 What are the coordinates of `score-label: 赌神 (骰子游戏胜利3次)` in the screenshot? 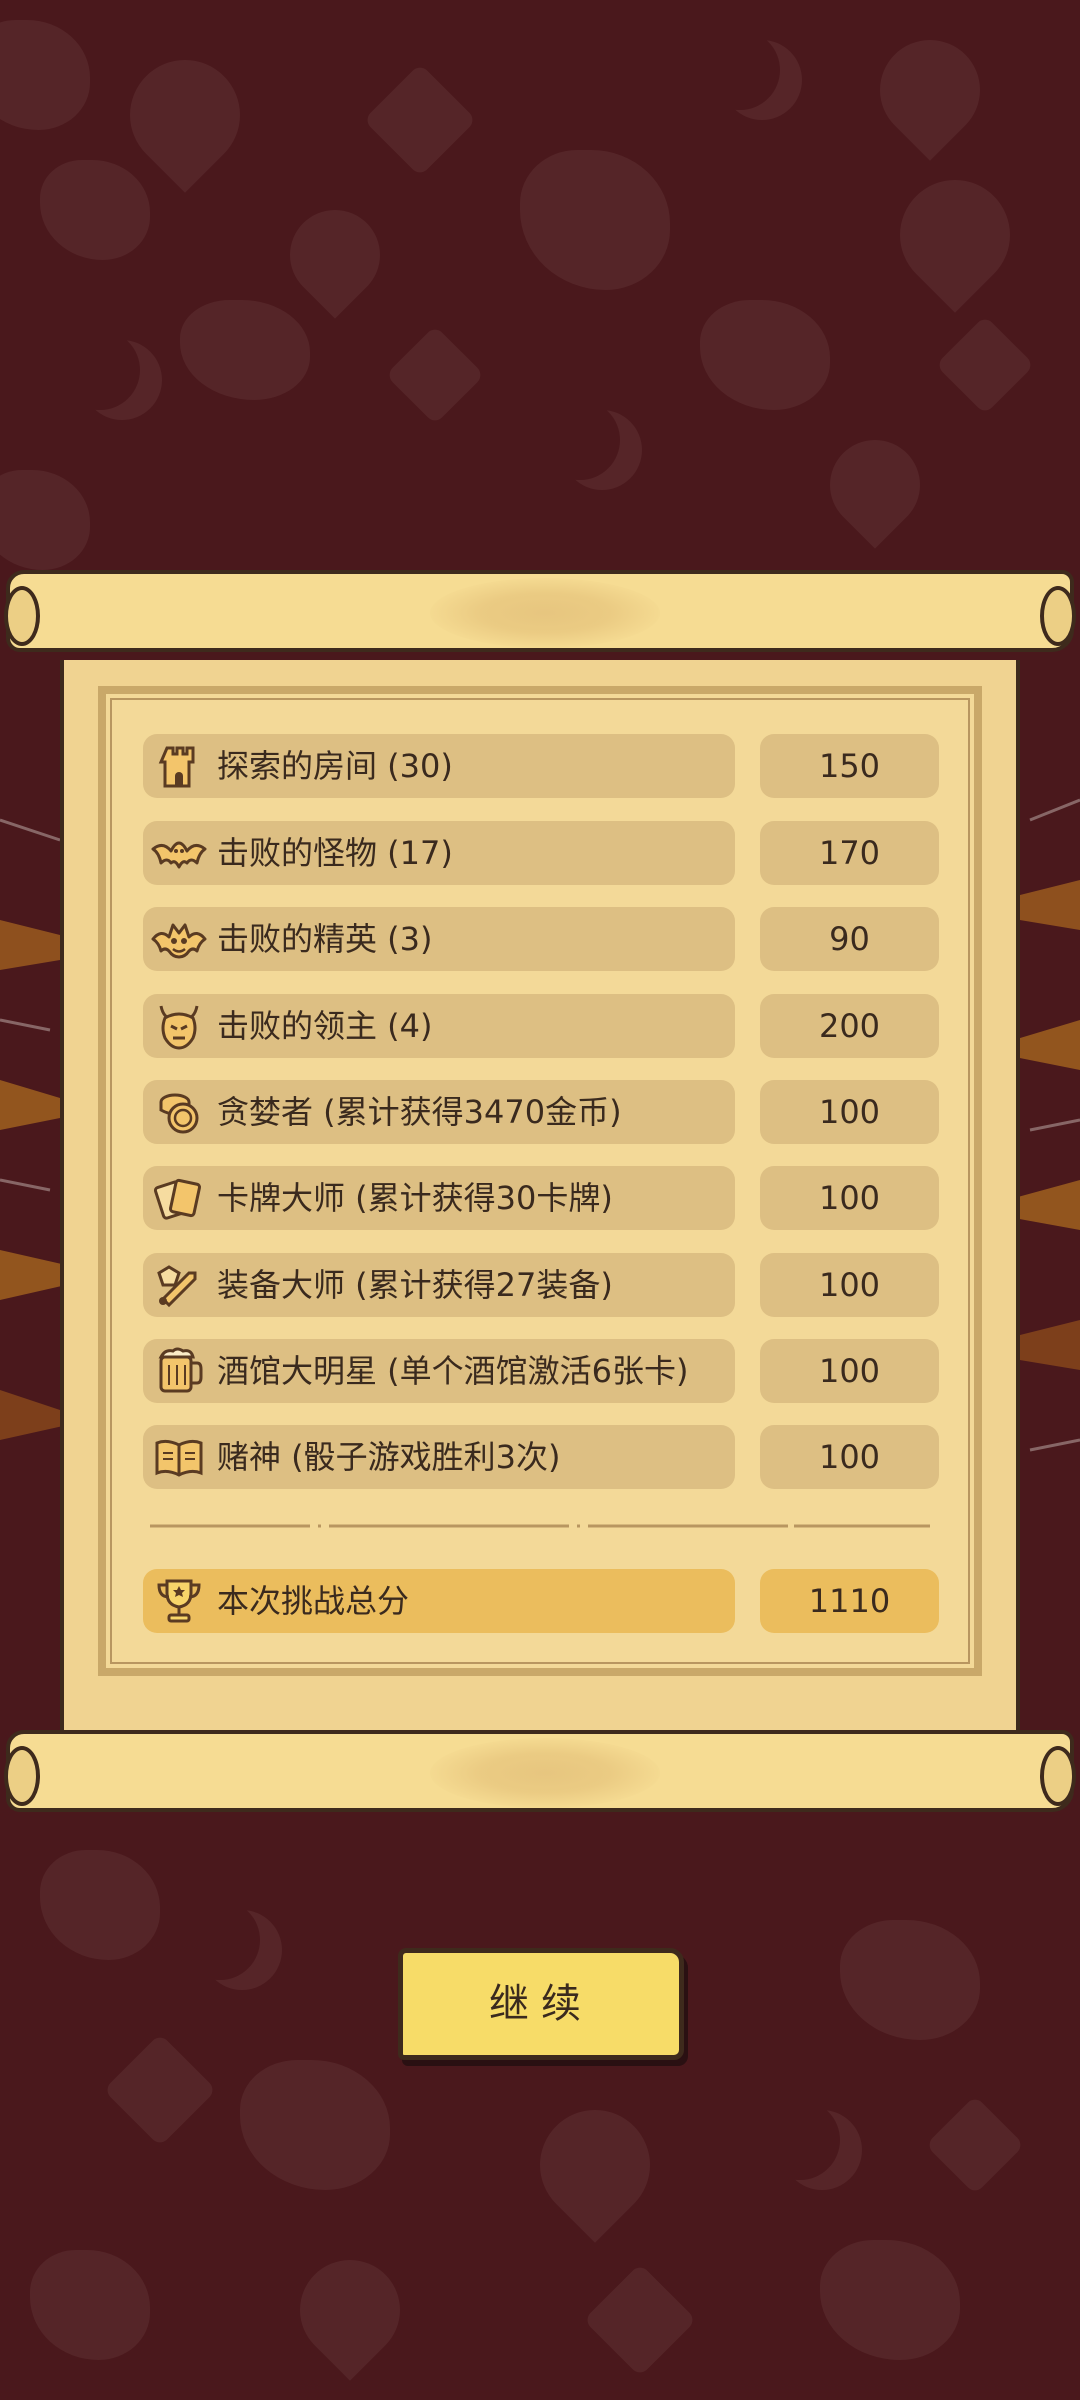 It's located at (389, 1457).